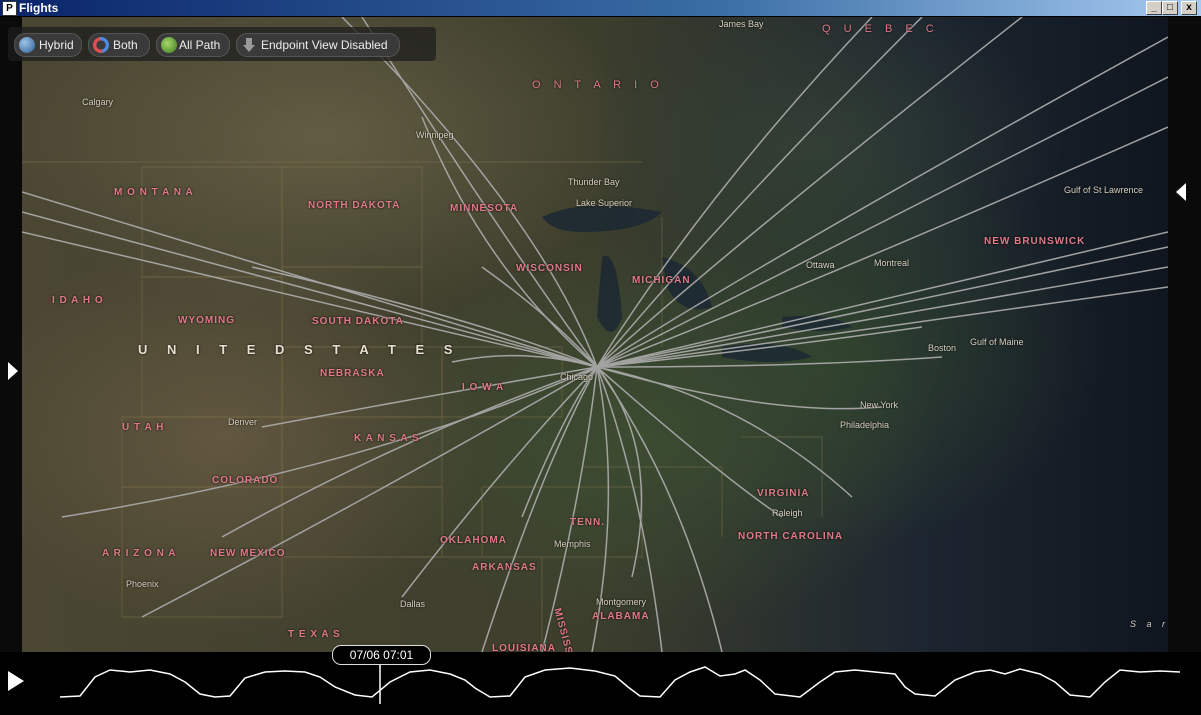  I want to click on label-new-york: New York, so click(879, 405).